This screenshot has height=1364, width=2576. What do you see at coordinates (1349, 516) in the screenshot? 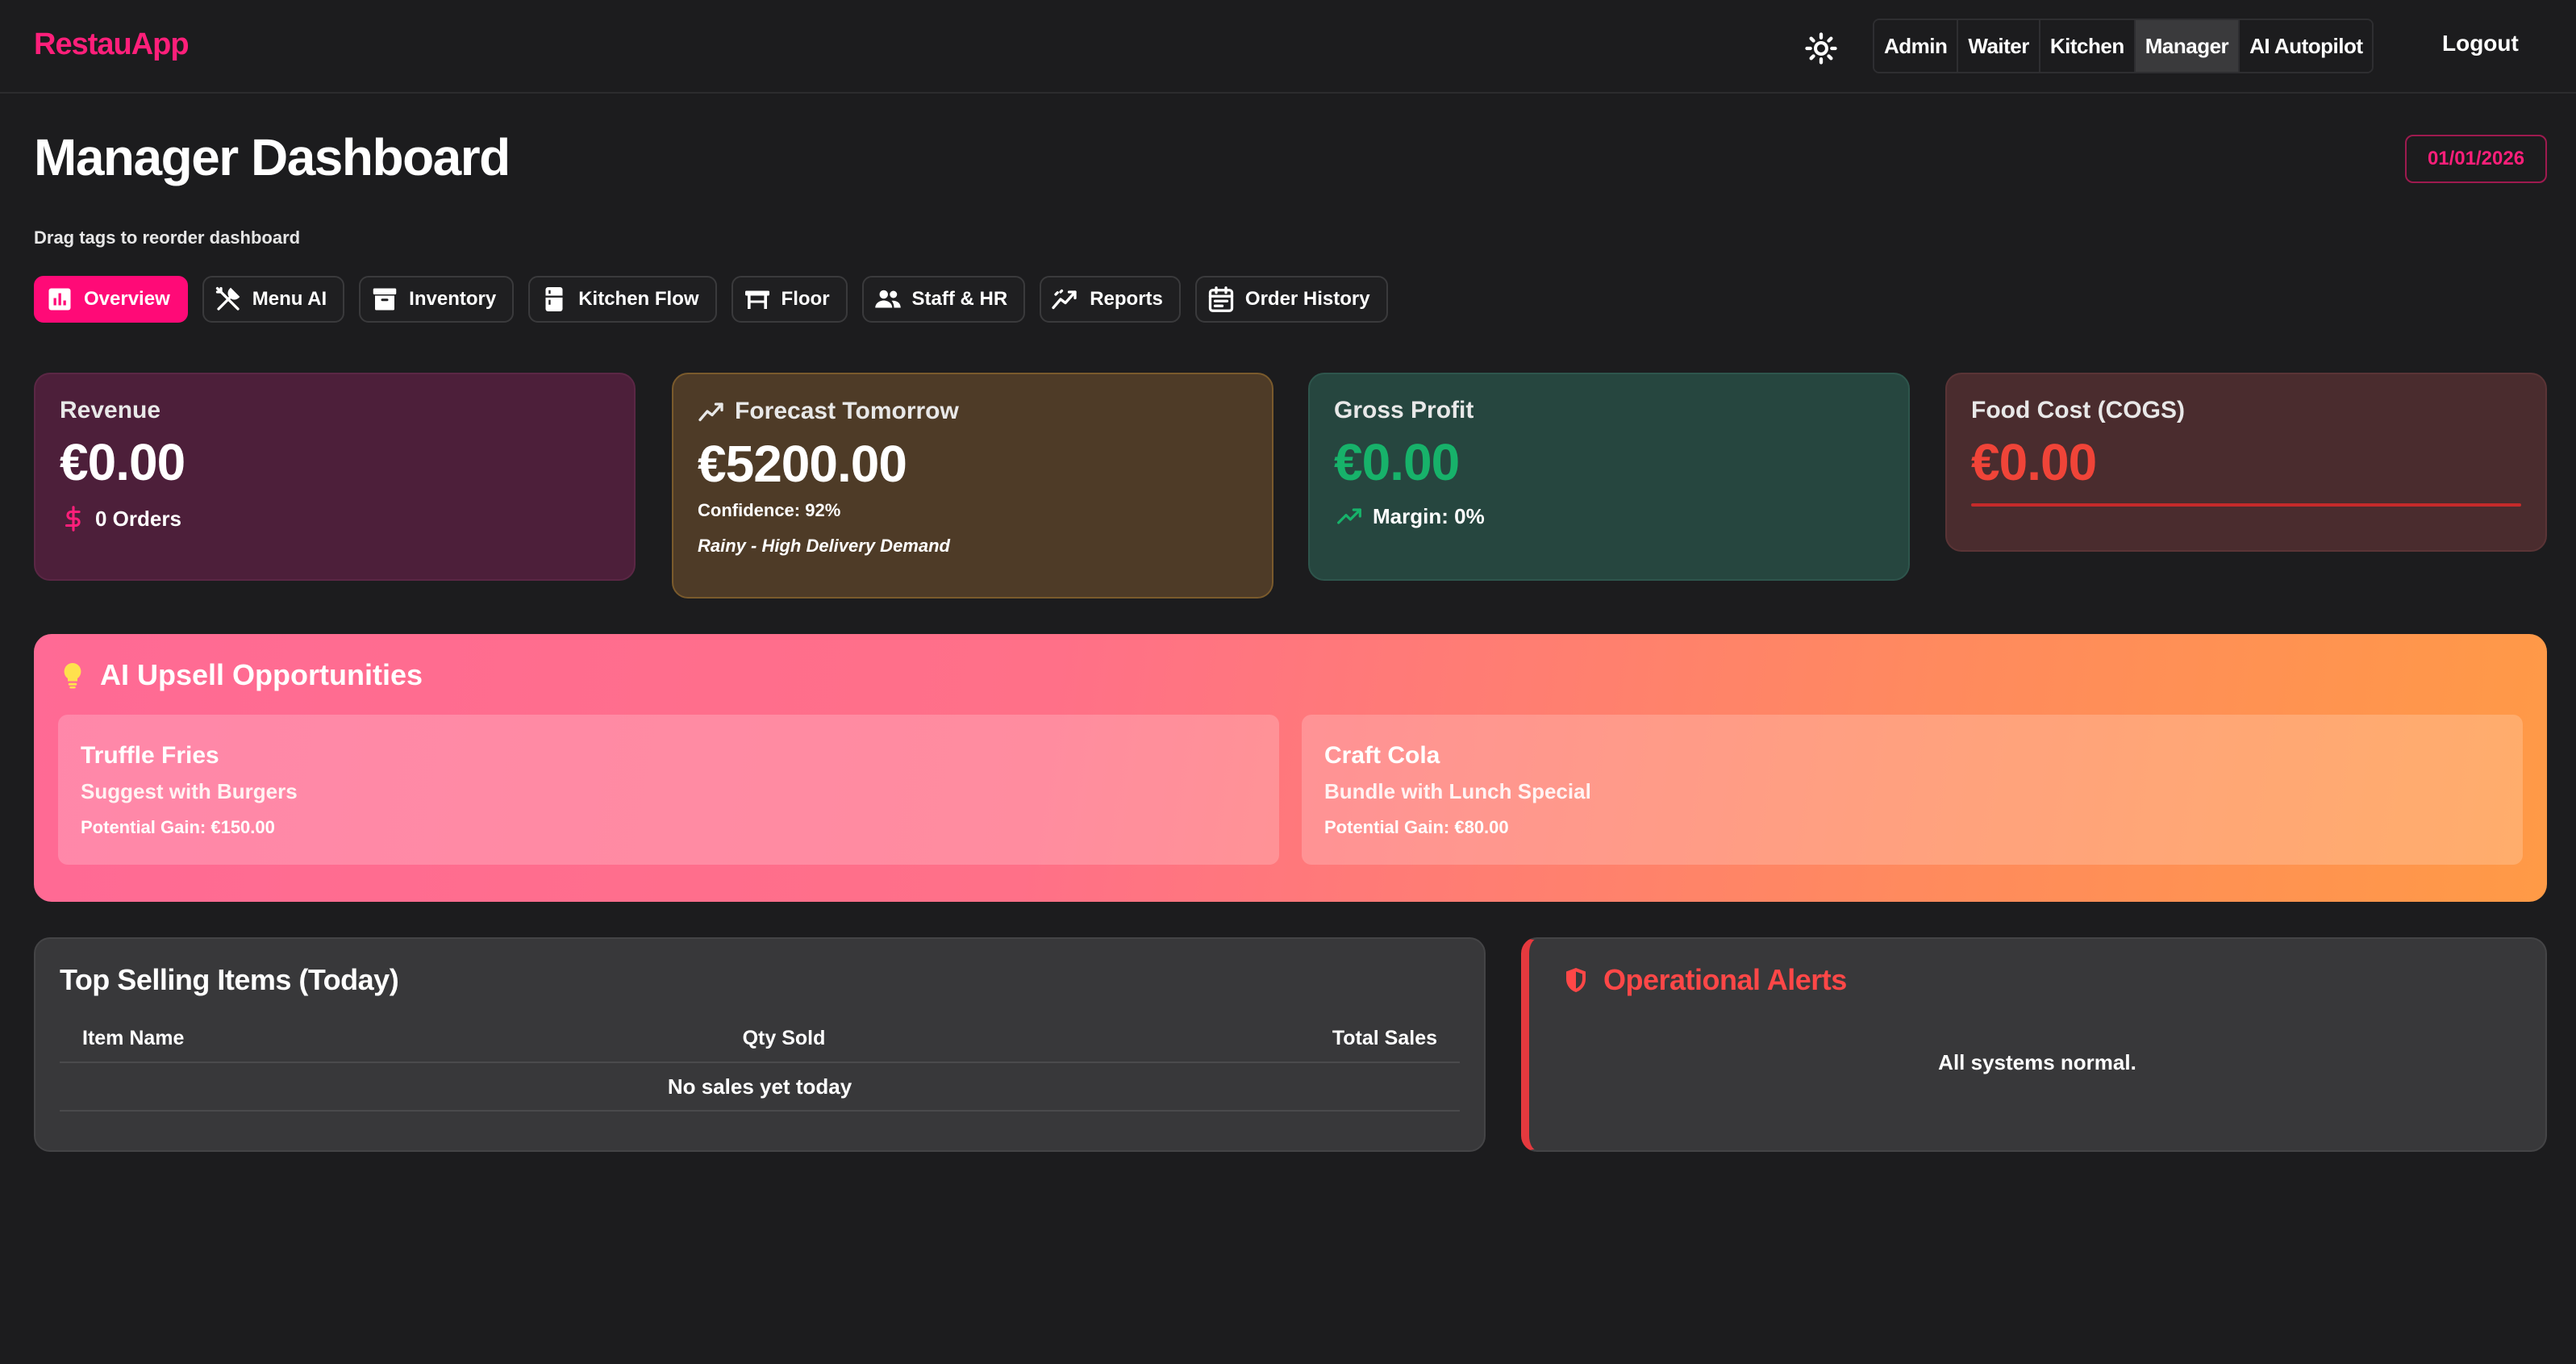
I see `trending-up-icon` at bounding box center [1349, 516].